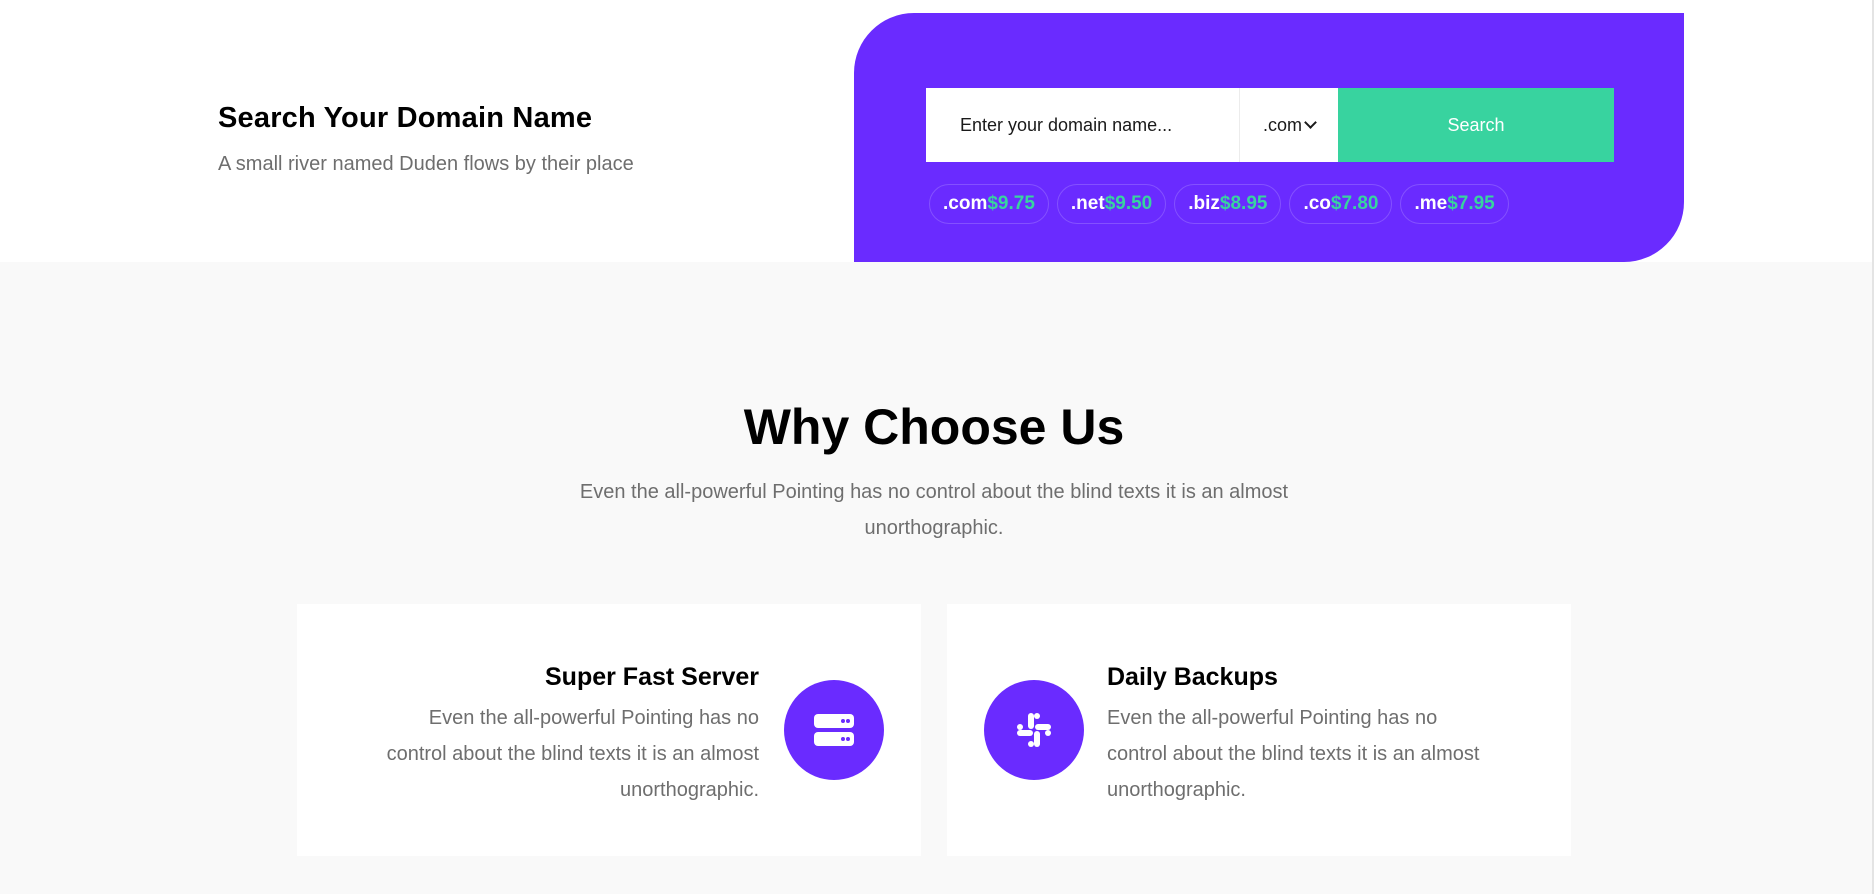 Image resolution: width=1874 pixels, height=894 pixels. What do you see at coordinates (1317, 203) in the screenshot?
I see `tld-name: .co` at bounding box center [1317, 203].